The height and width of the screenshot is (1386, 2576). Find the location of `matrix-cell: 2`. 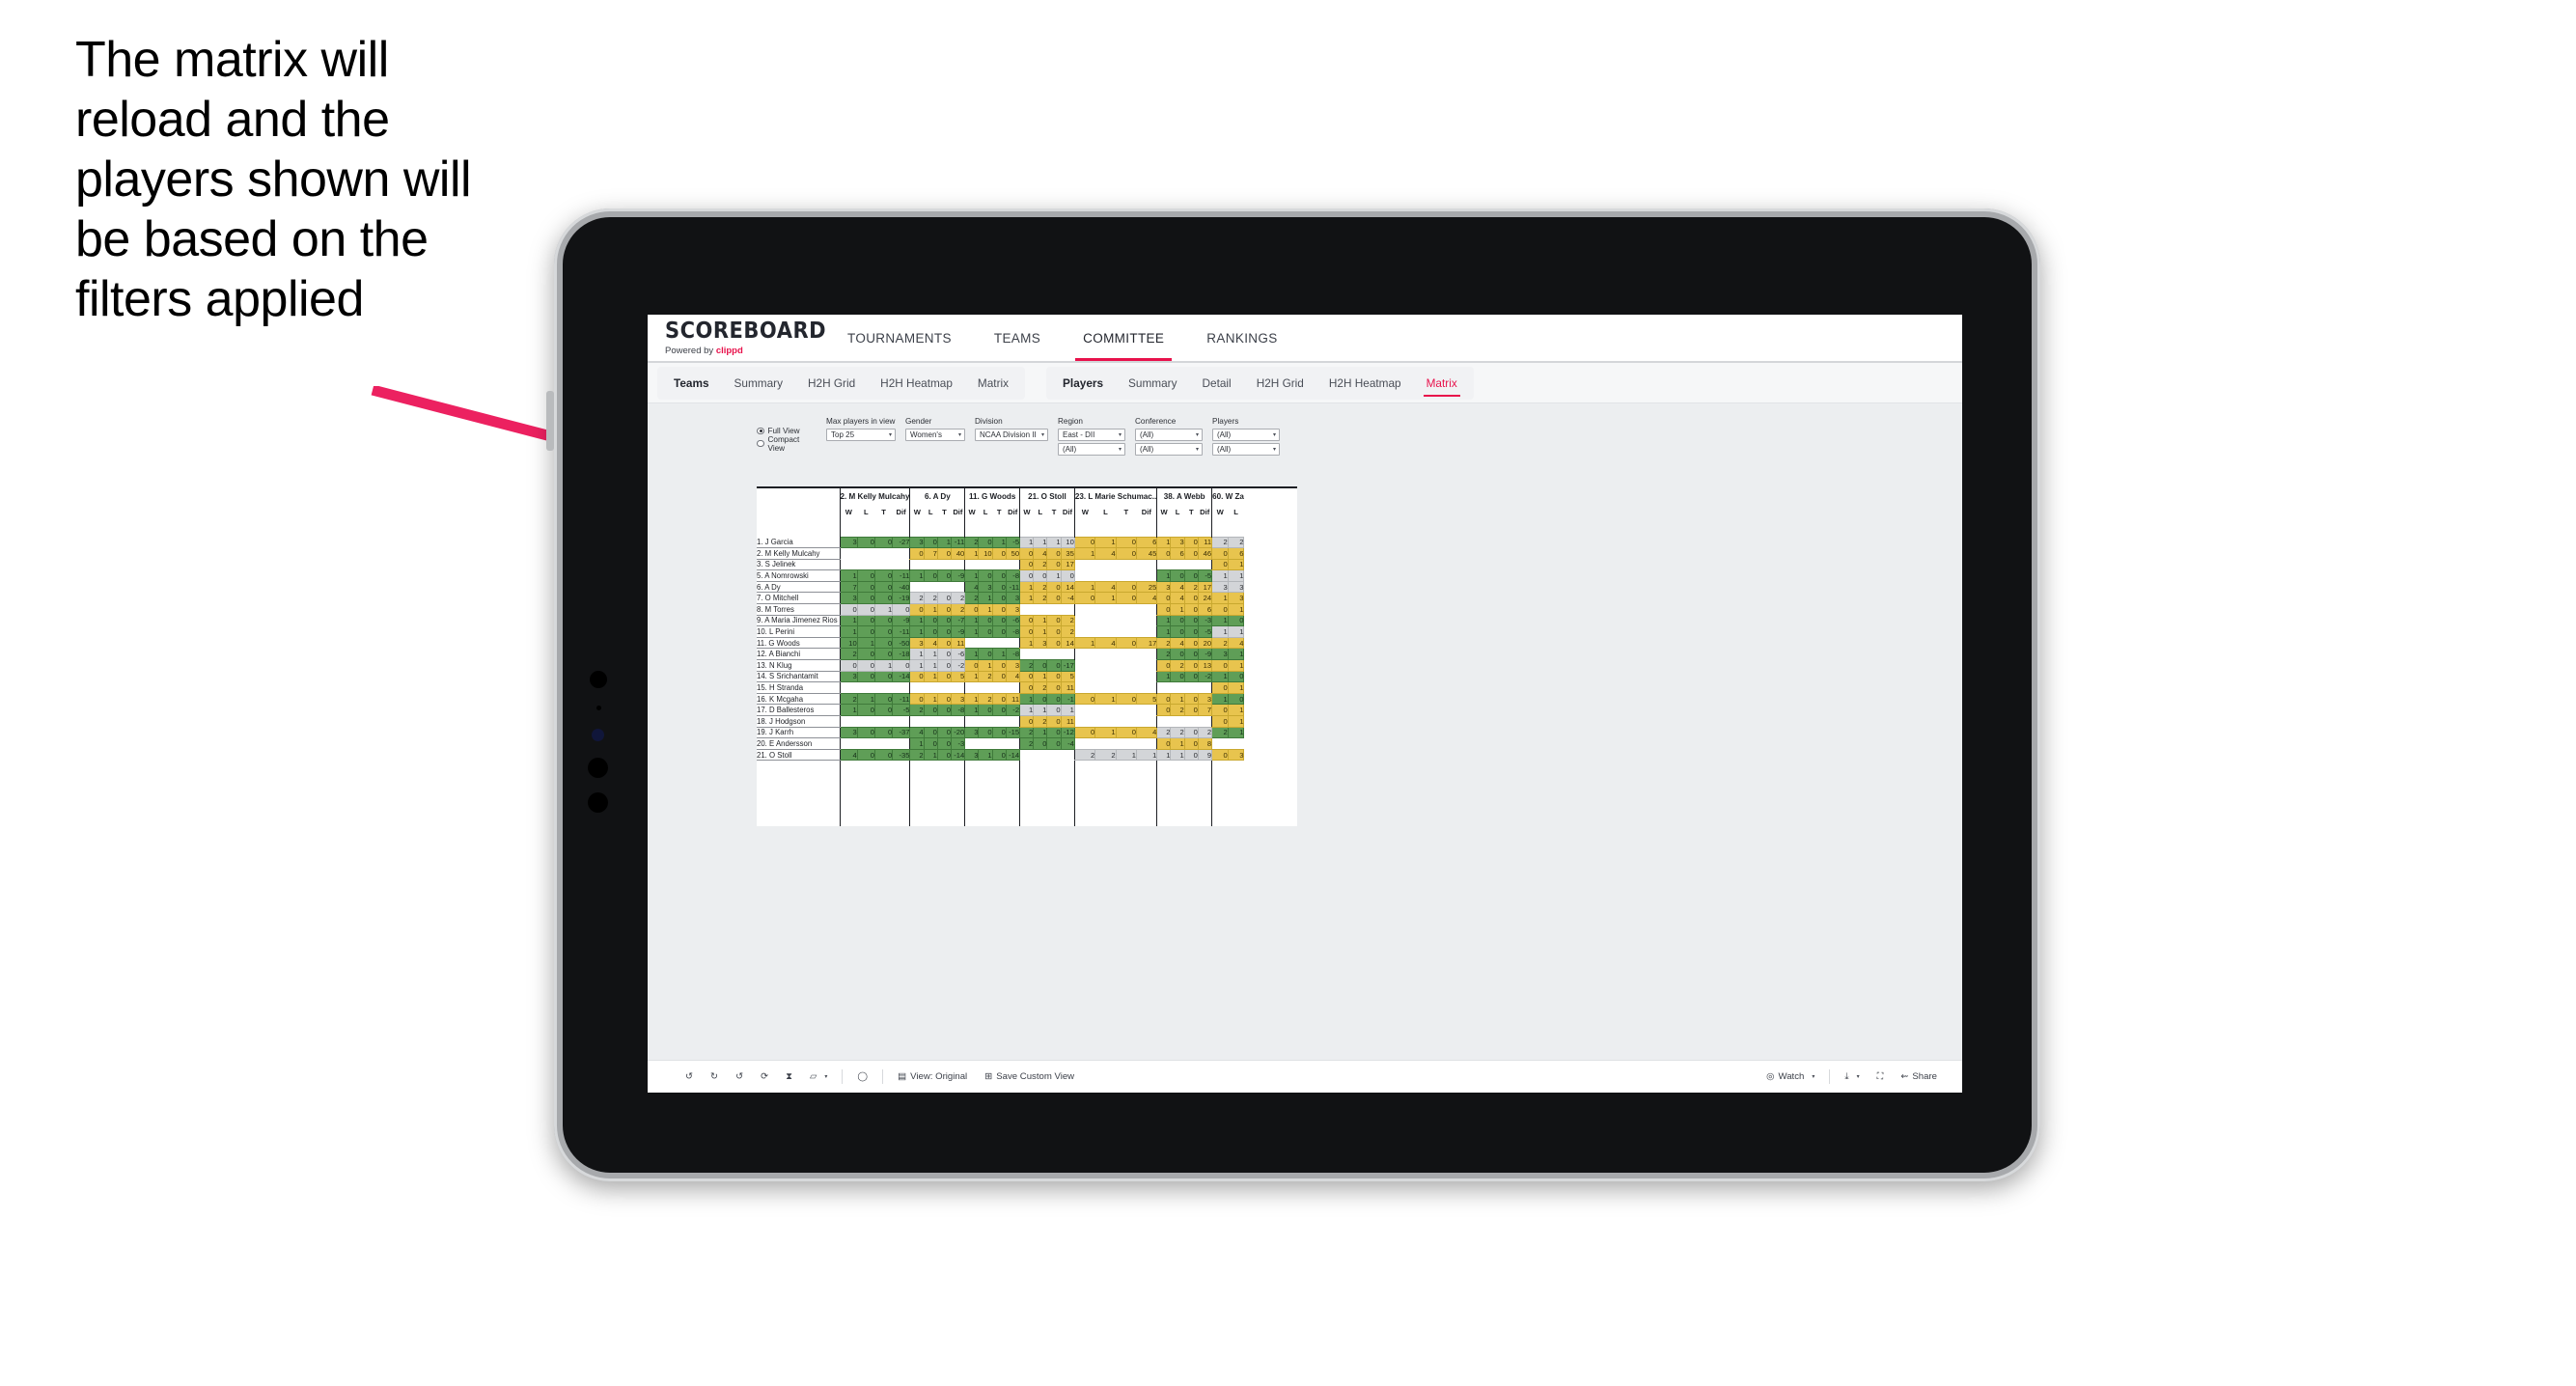

matrix-cell: 2 is located at coordinates (1220, 732).